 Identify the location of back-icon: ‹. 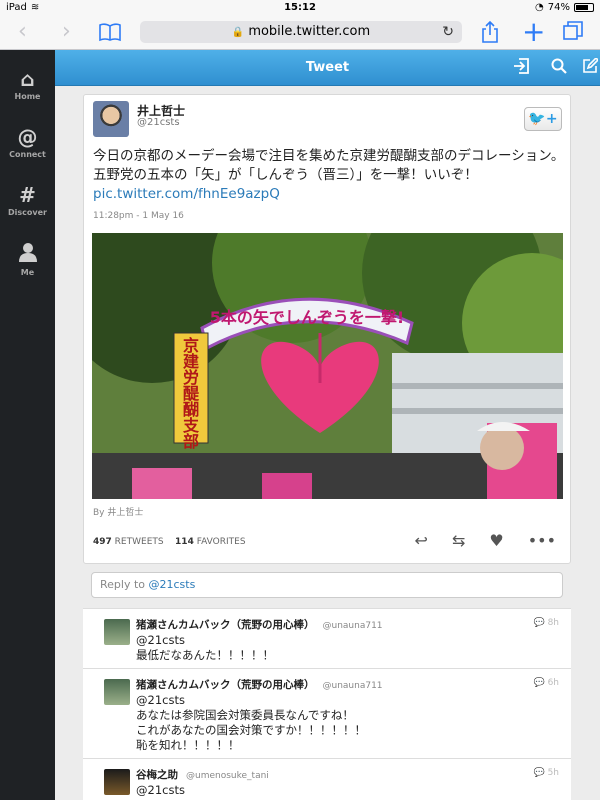
(22, 32).